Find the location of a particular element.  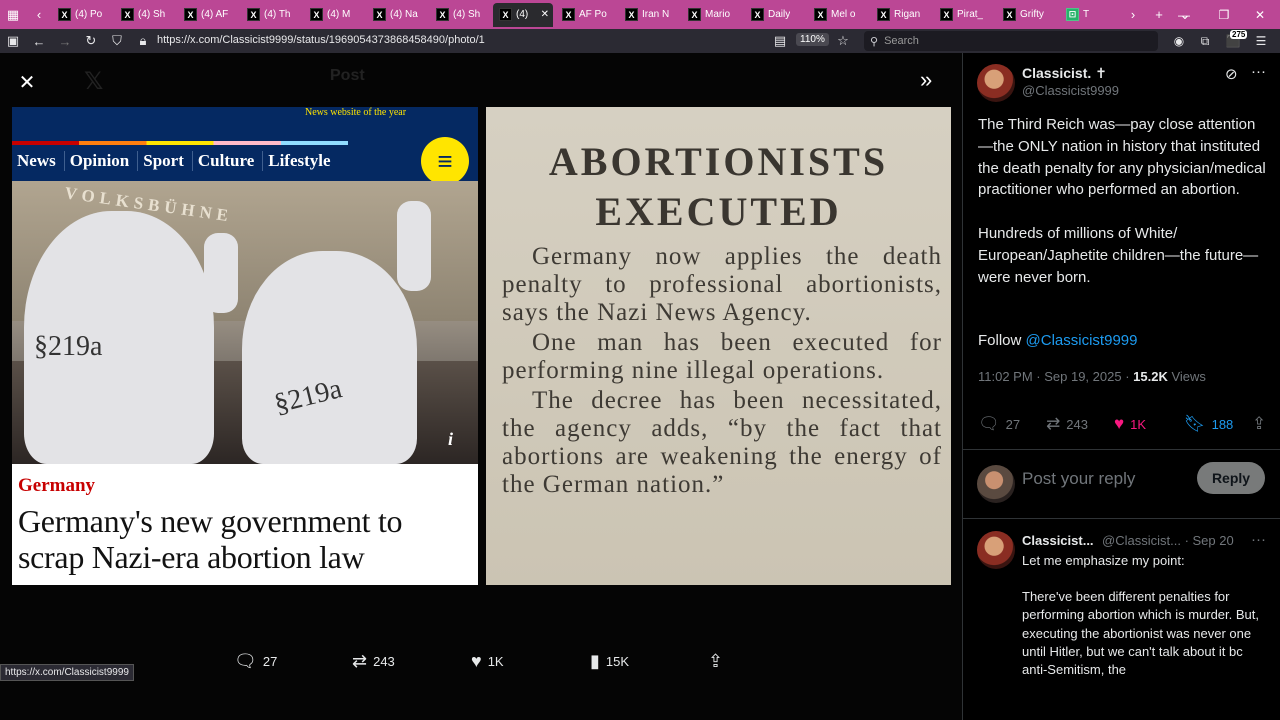

browser-tab: X (4) AF is located at coordinates (208, 15).